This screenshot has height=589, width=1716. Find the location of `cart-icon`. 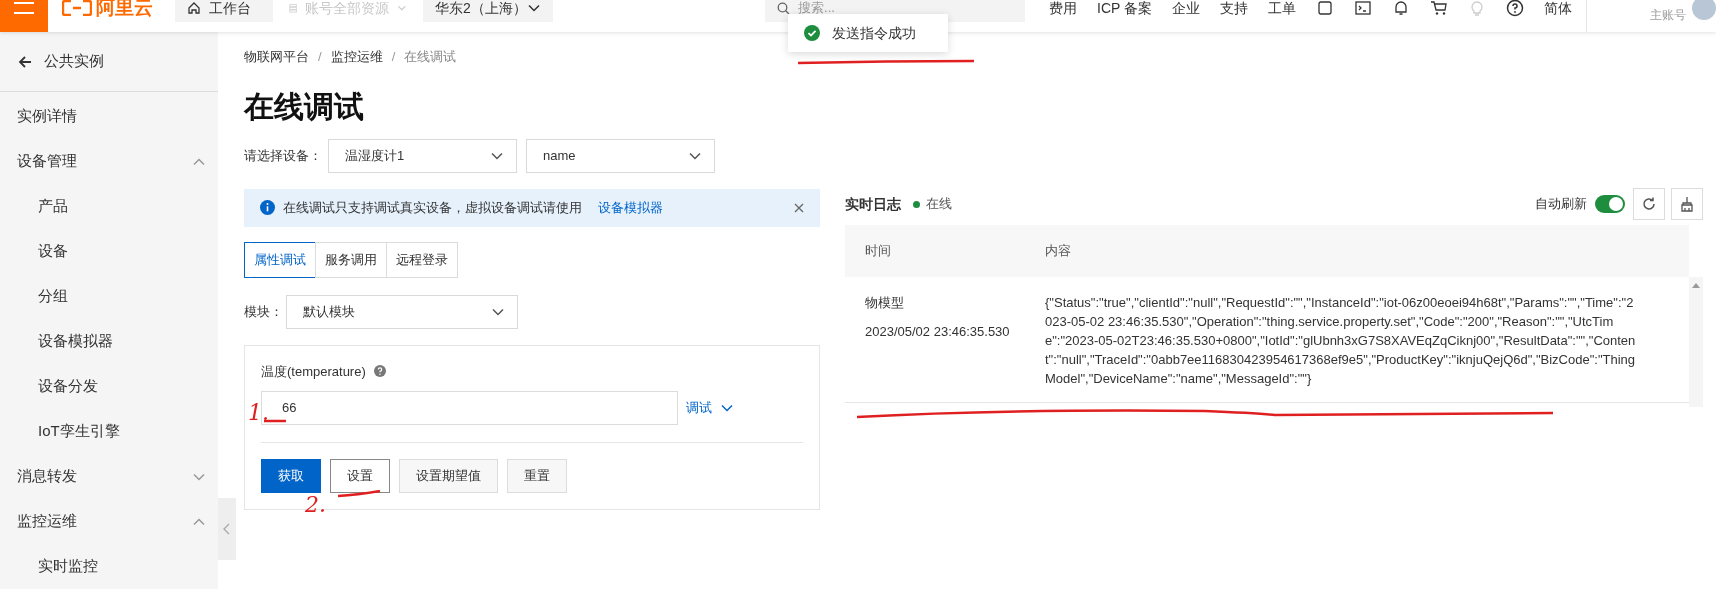

cart-icon is located at coordinates (1439, 8).